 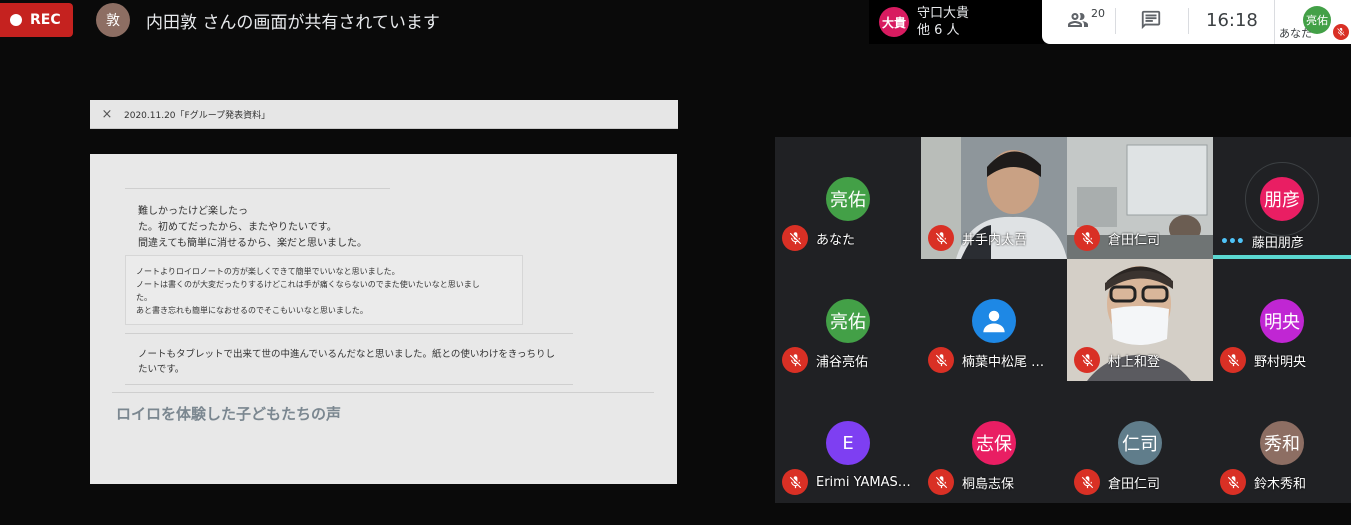 I want to click on clock: 16:18, so click(x=1232, y=20).